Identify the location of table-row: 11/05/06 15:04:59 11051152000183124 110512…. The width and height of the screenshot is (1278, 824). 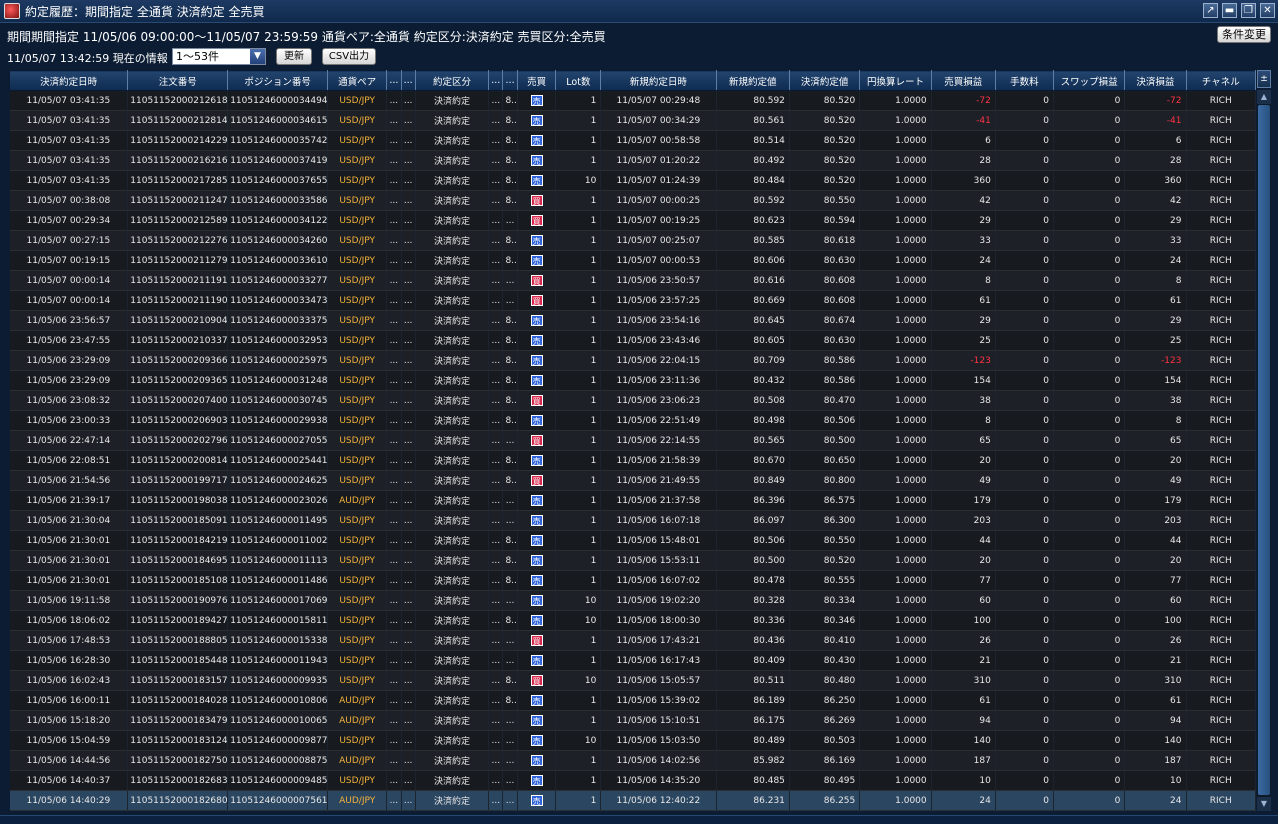
(632, 740).